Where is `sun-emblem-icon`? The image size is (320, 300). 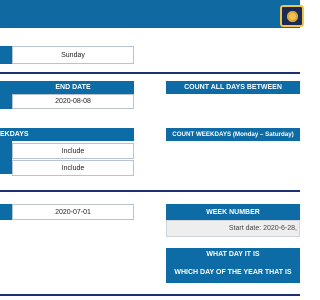
sun-emblem-icon is located at coordinates (292, 16).